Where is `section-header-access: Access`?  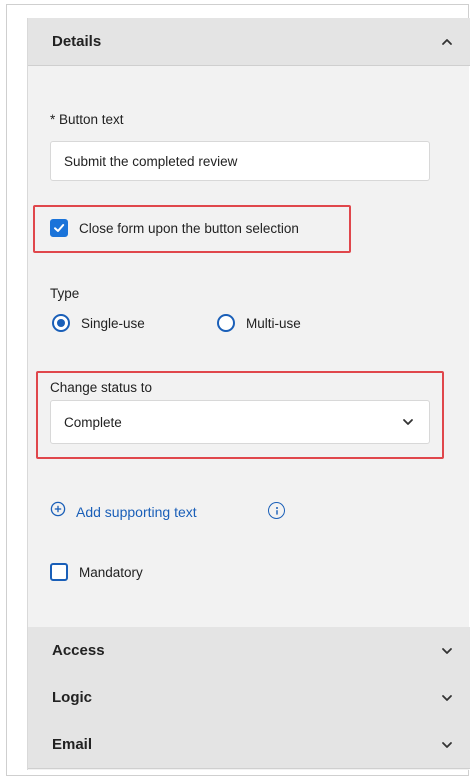
section-header-access: Access is located at coordinates (249, 651).